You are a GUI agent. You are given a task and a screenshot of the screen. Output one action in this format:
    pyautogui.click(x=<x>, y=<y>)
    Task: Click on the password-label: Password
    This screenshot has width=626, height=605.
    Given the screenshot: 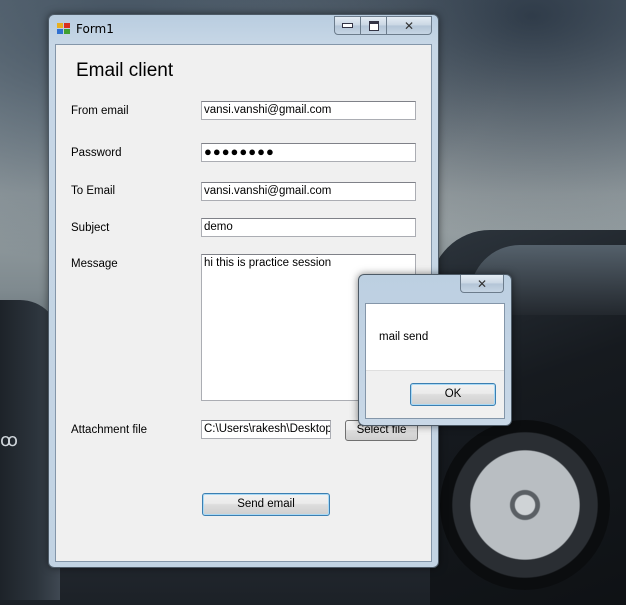 What is the action you would take?
    pyautogui.click(x=96, y=153)
    